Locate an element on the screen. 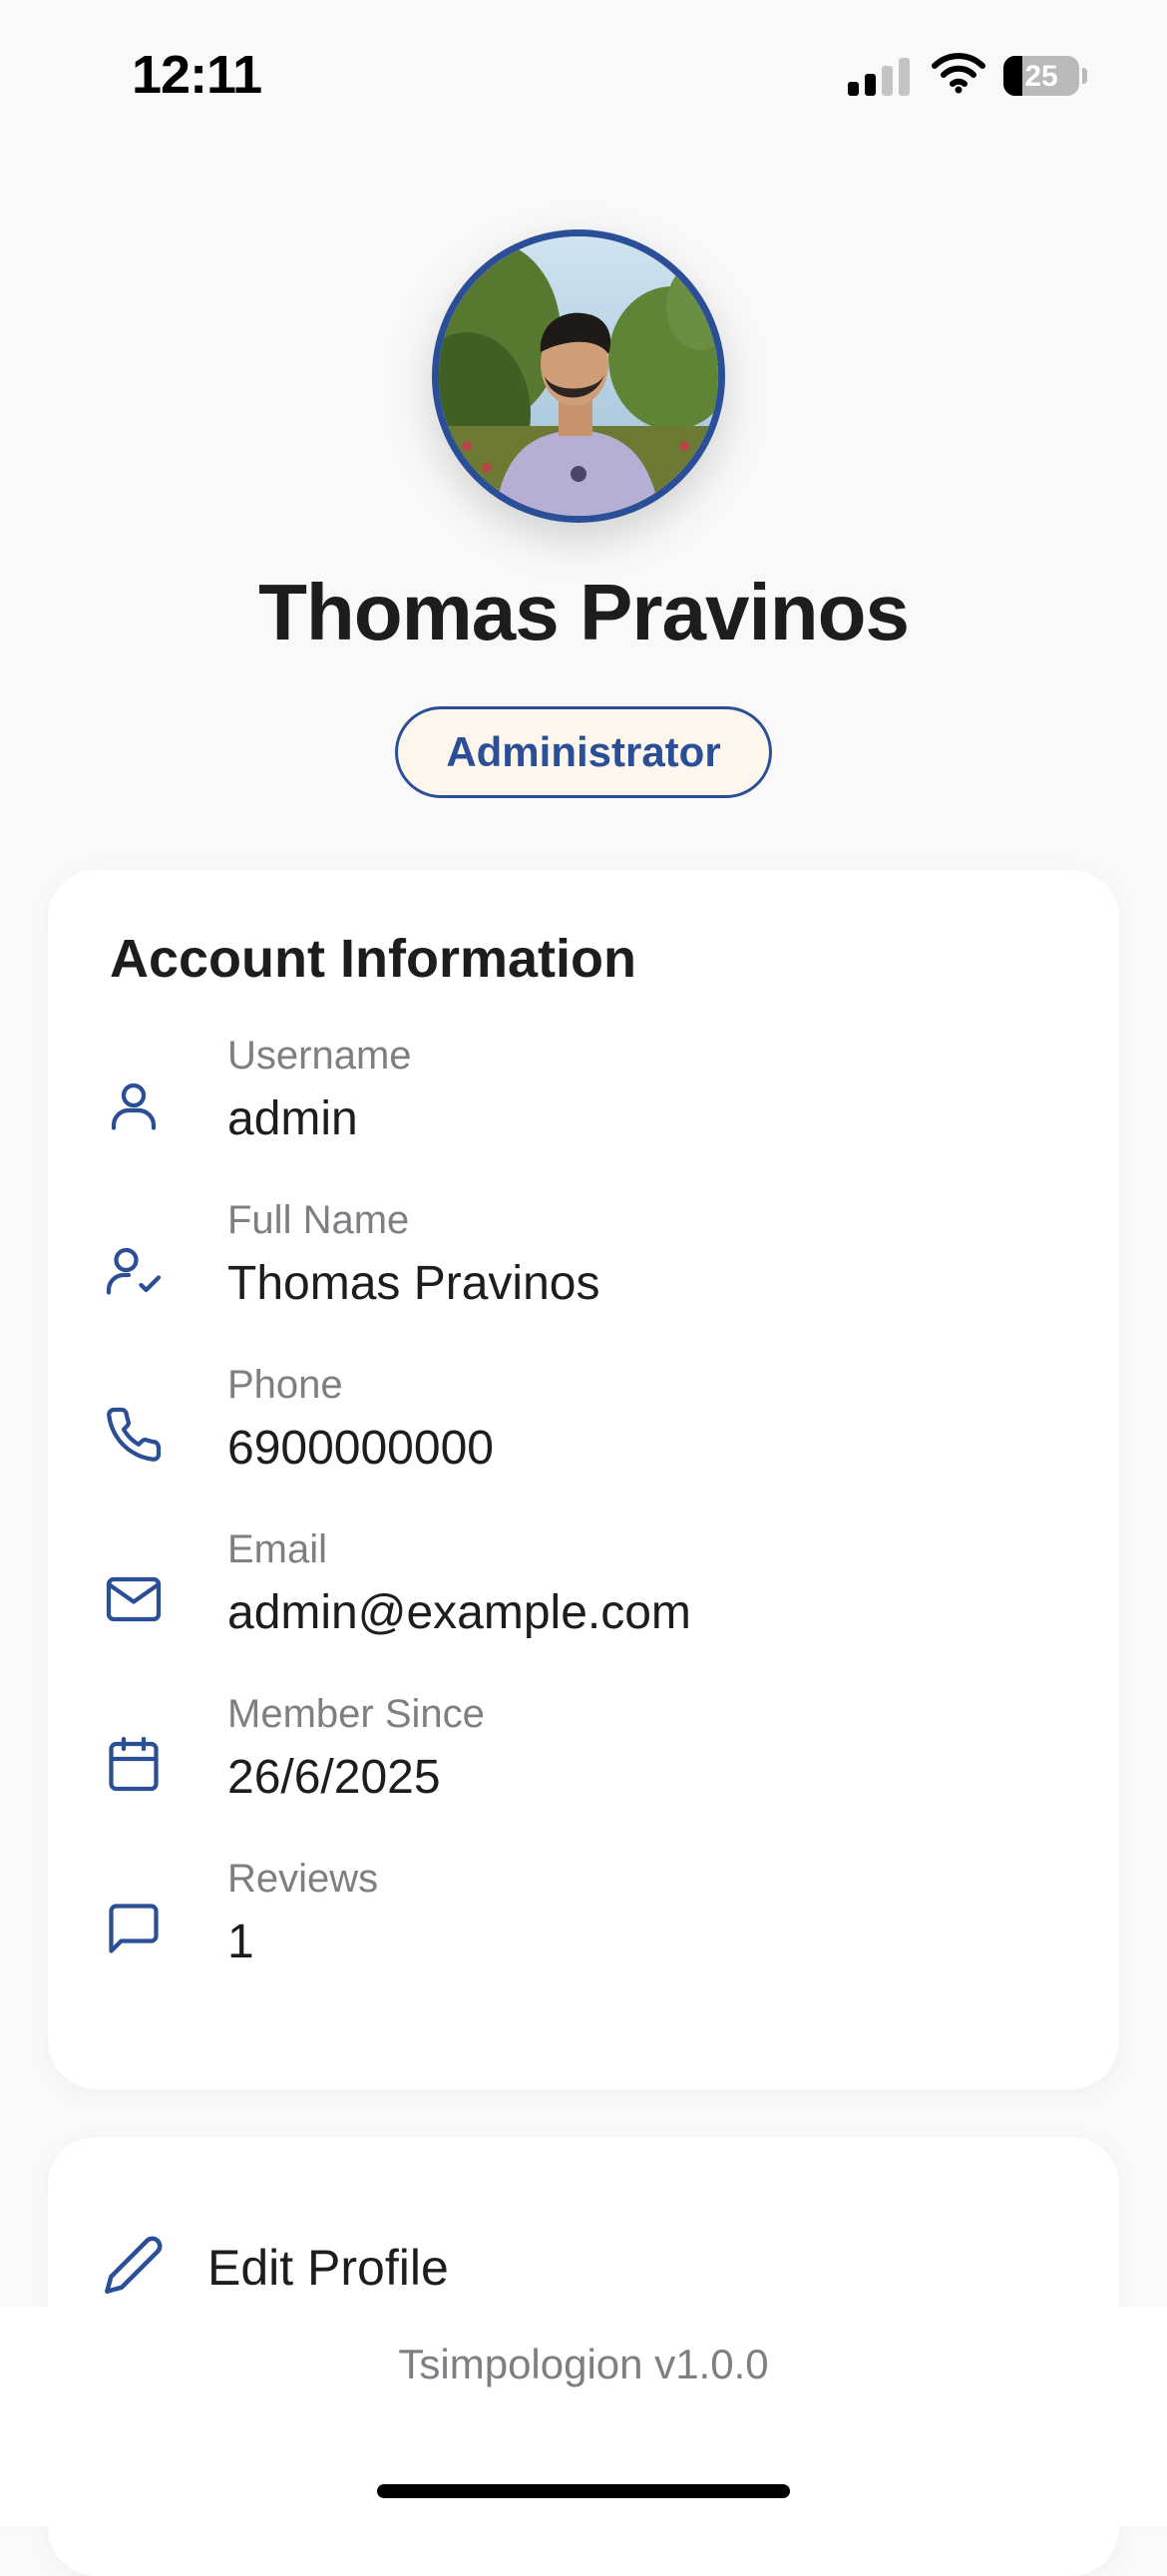 This screenshot has width=1167, height=2576. full-name-label: Full Name is located at coordinates (318, 1220).